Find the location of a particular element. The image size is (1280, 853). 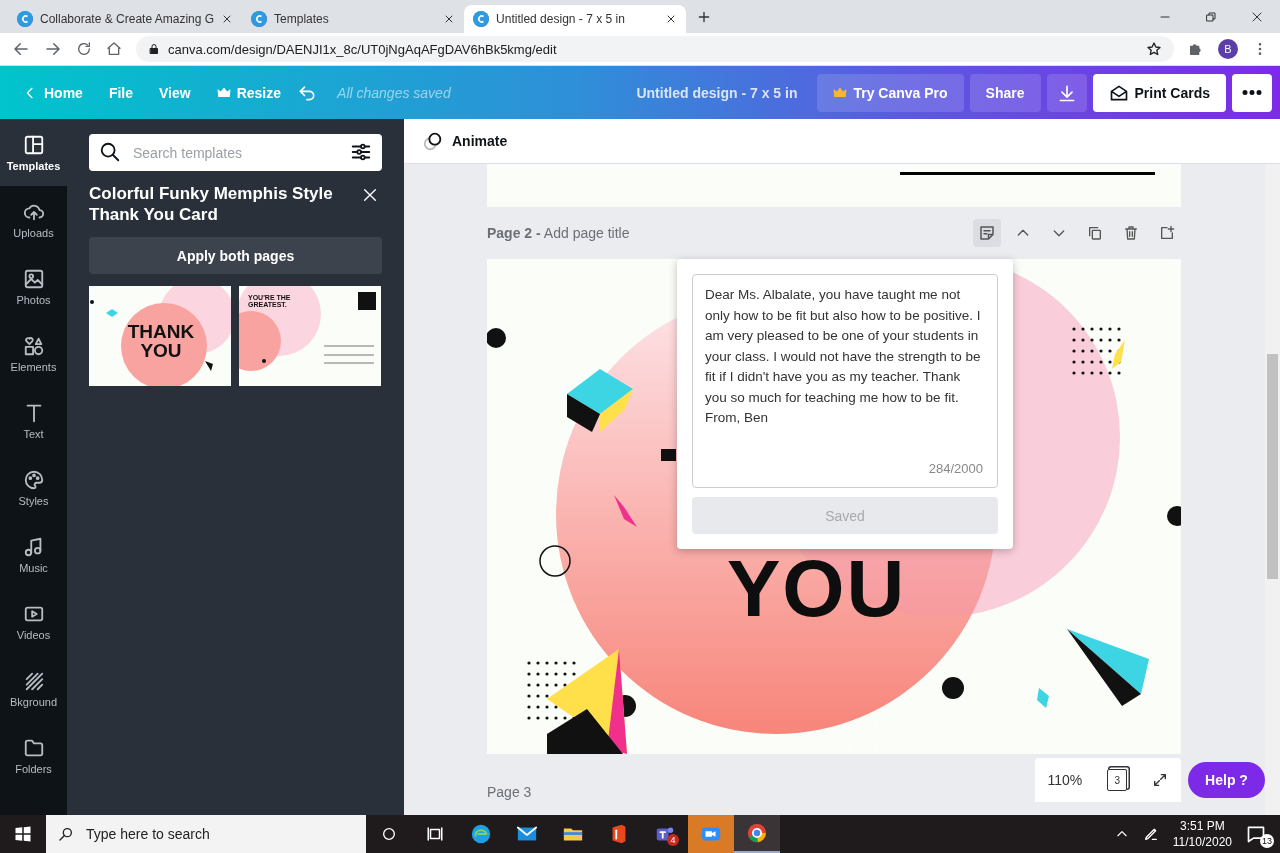

thumbnail-text: THANK YOU is located at coordinates (161, 341).